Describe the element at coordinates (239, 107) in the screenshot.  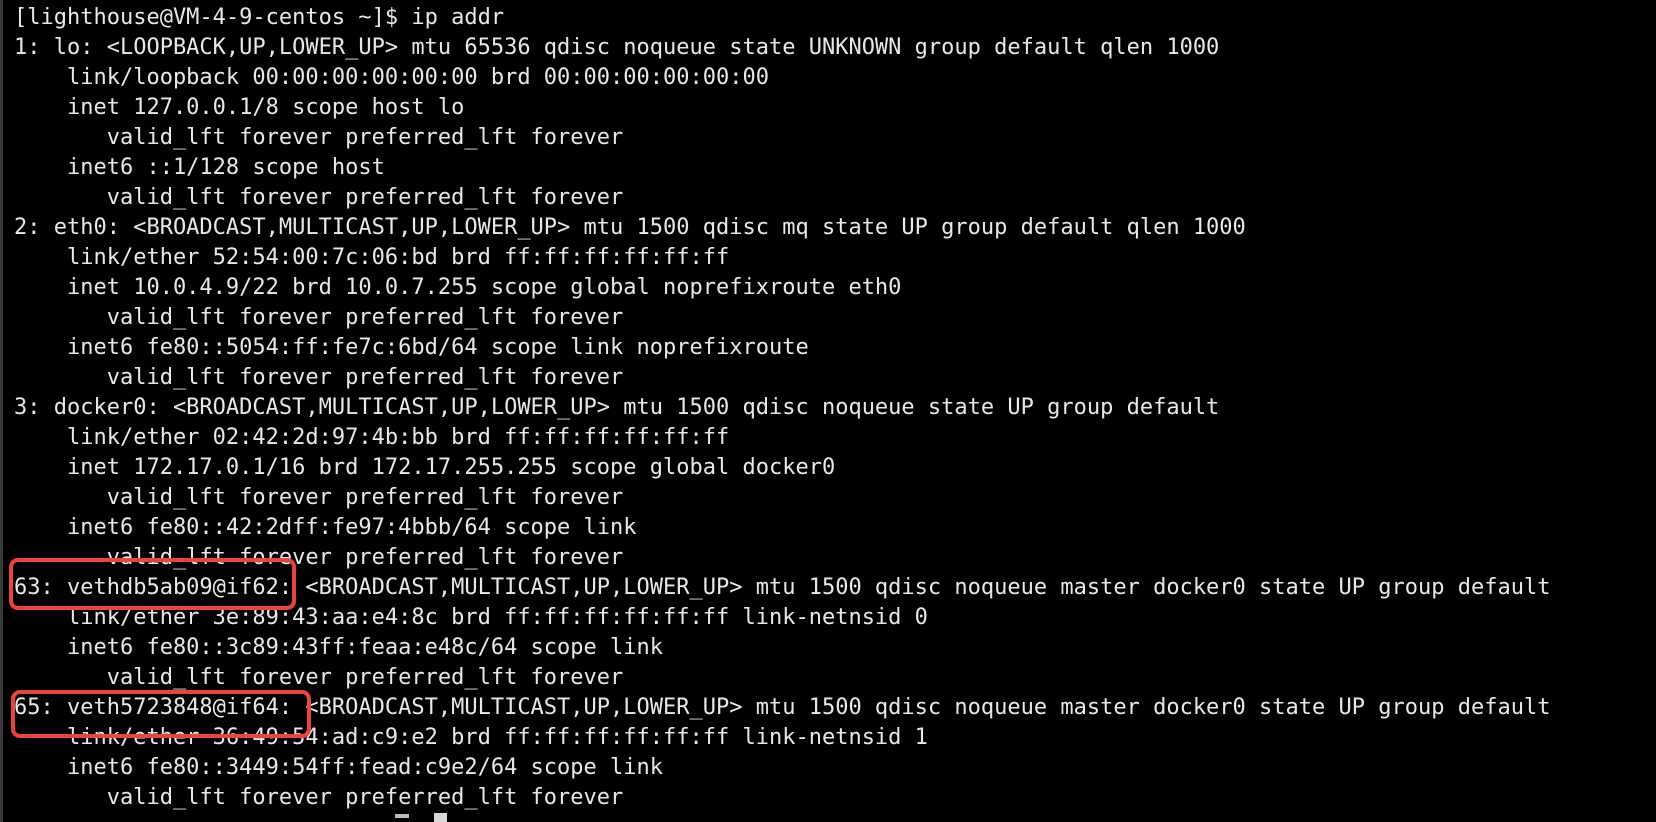
I see `output-line: inet 127.0.0.1/8 scope host lo` at that location.